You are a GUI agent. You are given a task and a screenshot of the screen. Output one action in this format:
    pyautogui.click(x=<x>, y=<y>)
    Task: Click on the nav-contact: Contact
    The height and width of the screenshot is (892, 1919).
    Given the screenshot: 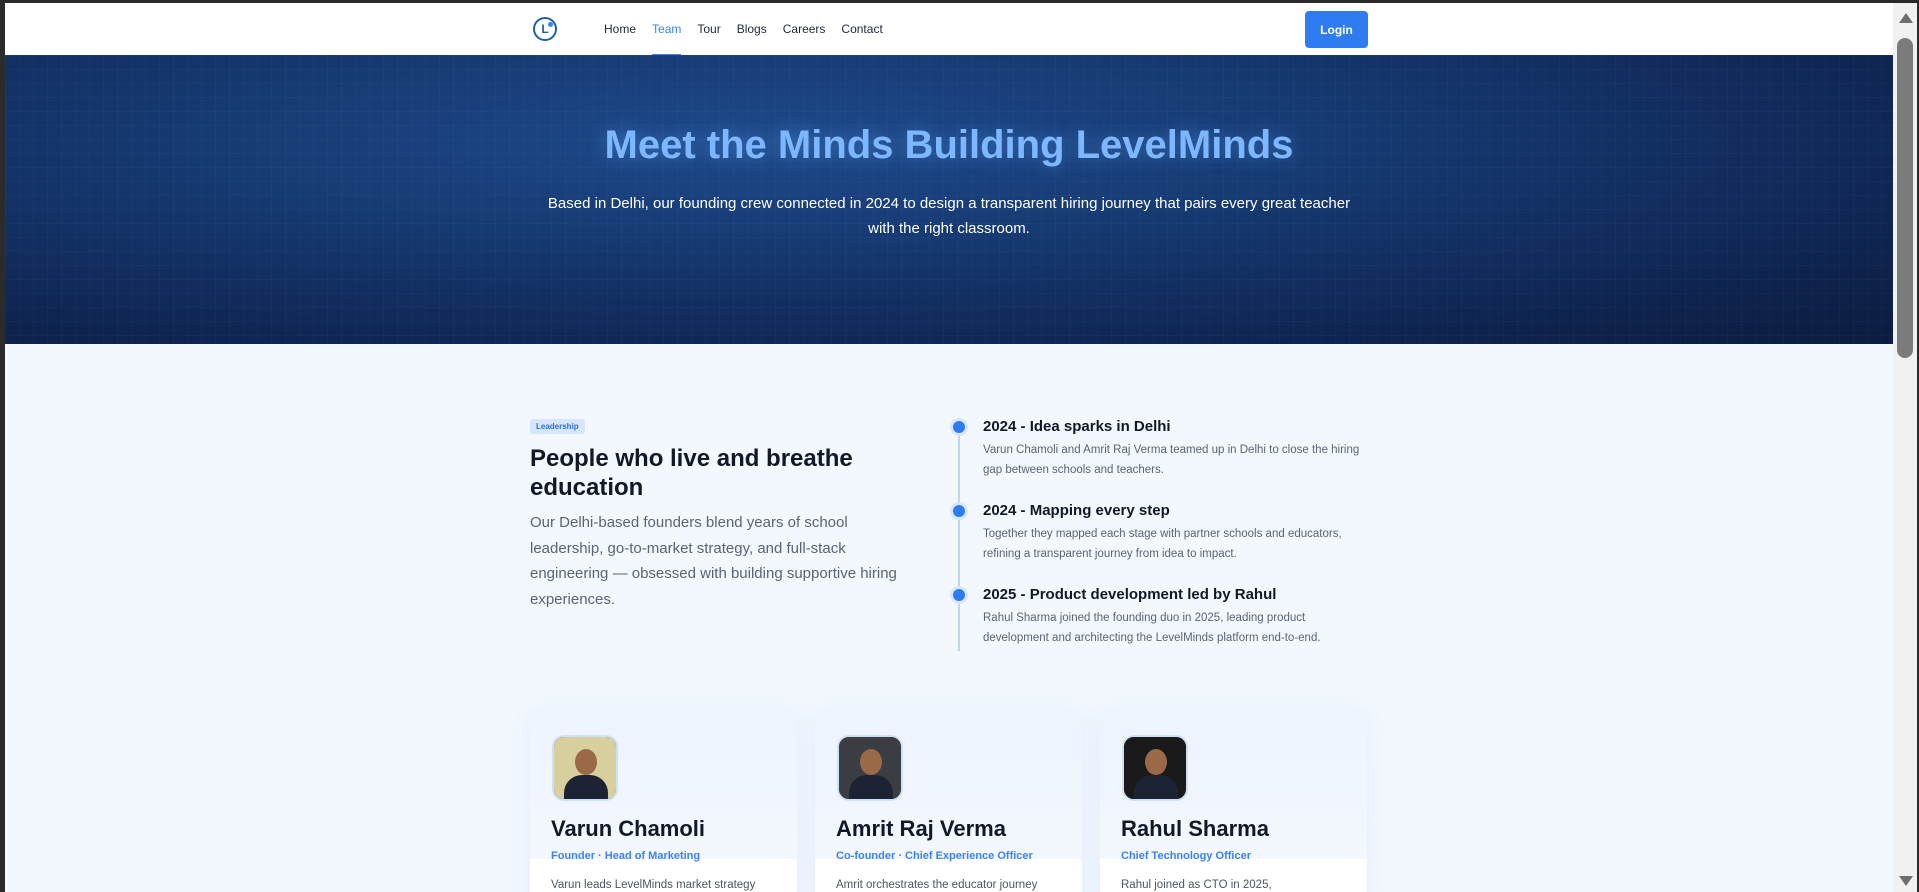 What is the action you would take?
    pyautogui.click(x=861, y=29)
    